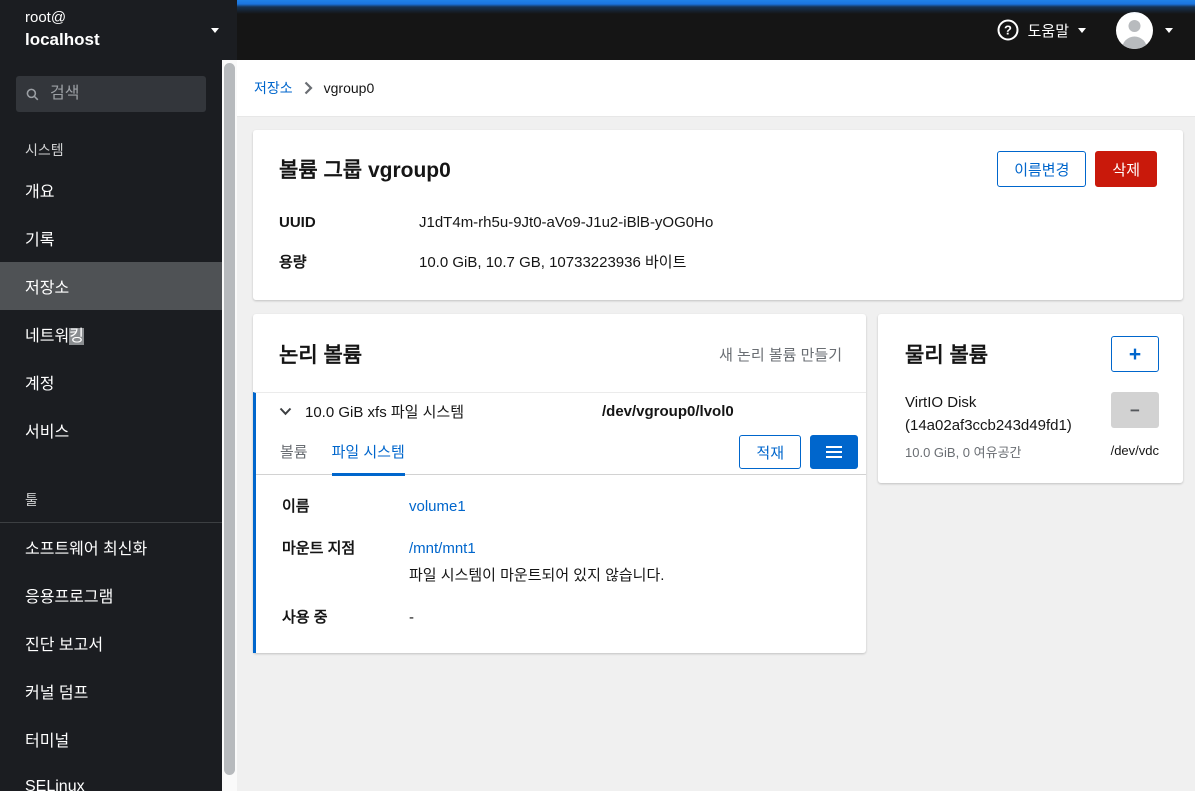 Image resolution: width=1195 pixels, height=791 pixels. I want to click on sidebar-scrollbar, so click(229, 425).